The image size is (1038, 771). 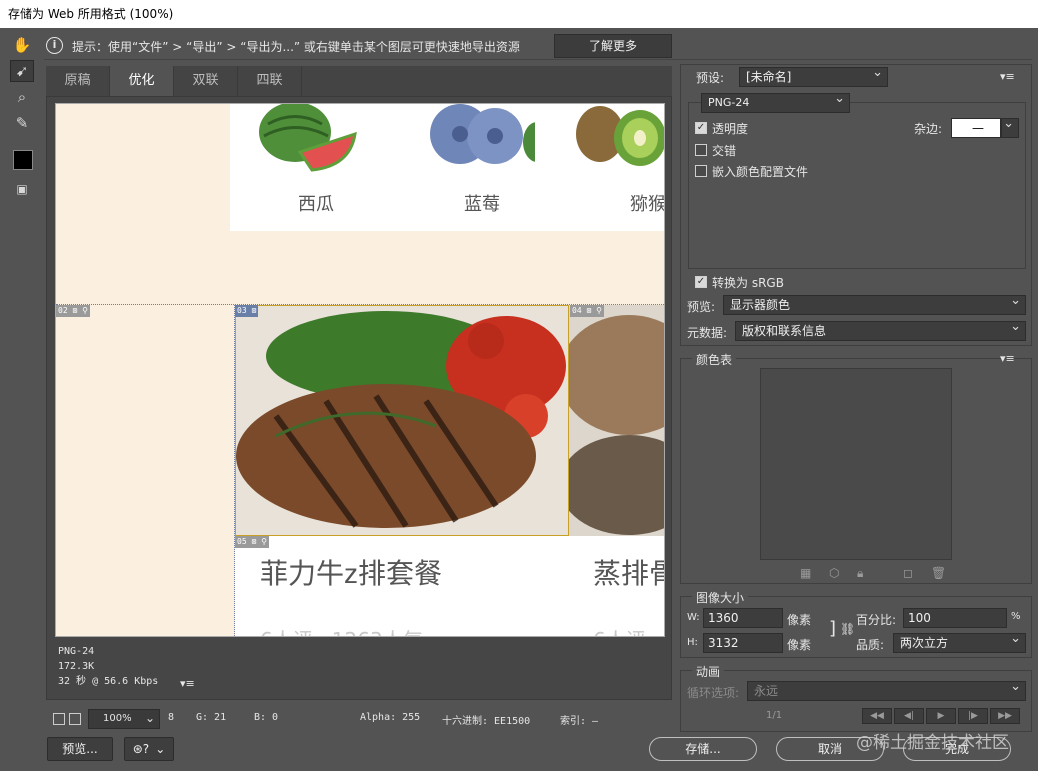 I want to click on loop-options-label: 循环选项:, so click(x=713, y=693).